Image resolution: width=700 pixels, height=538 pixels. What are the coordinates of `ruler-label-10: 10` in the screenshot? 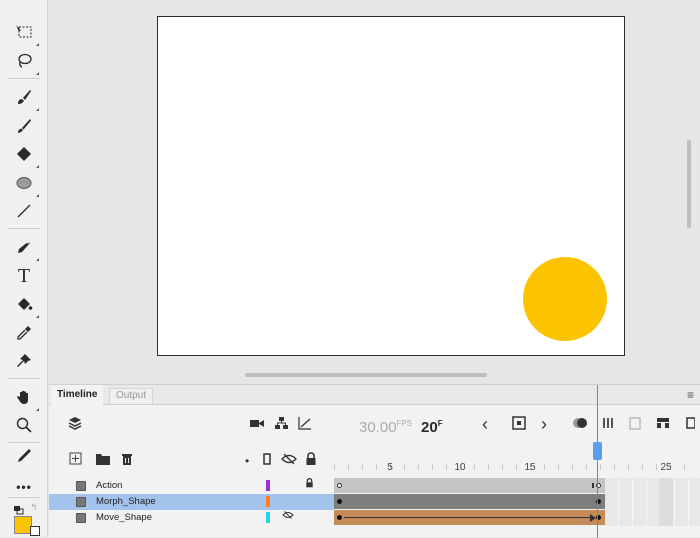 It's located at (460, 467).